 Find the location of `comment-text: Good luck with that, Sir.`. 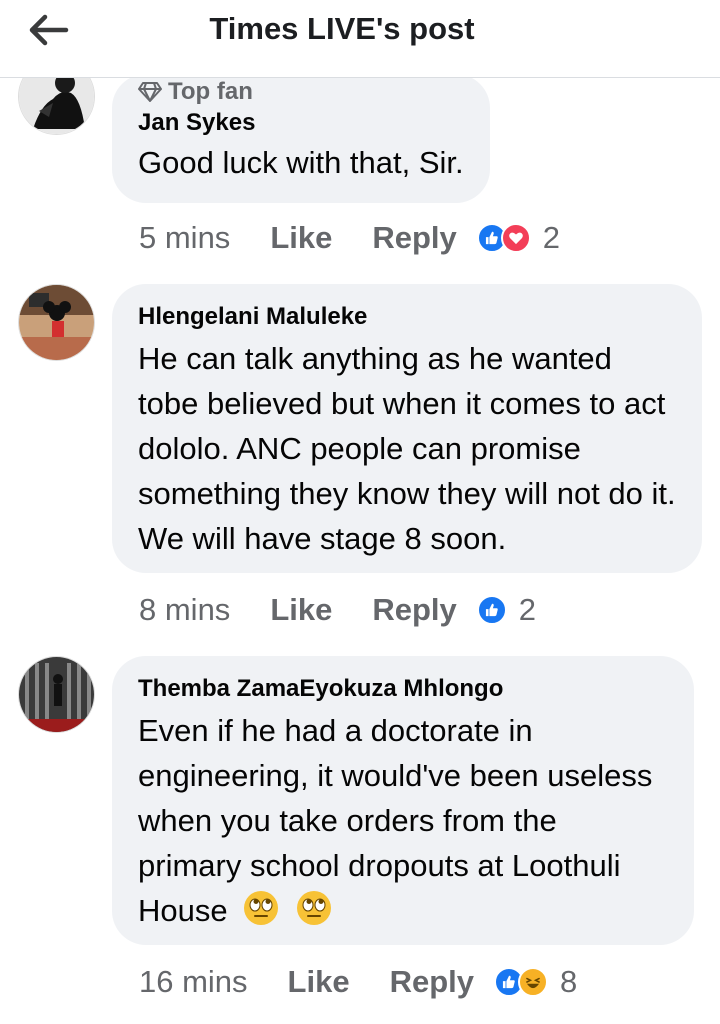

comment-text: Good luck with that, Sir. is located at coordinates (301, 162).